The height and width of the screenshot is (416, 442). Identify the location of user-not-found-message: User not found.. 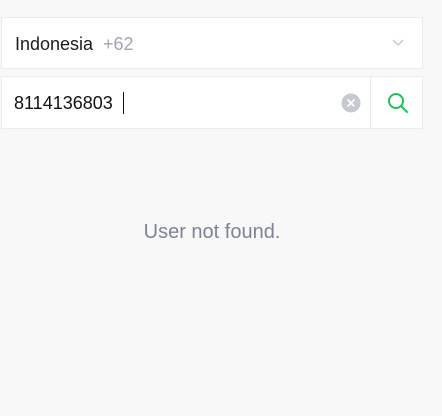
(212, 232).